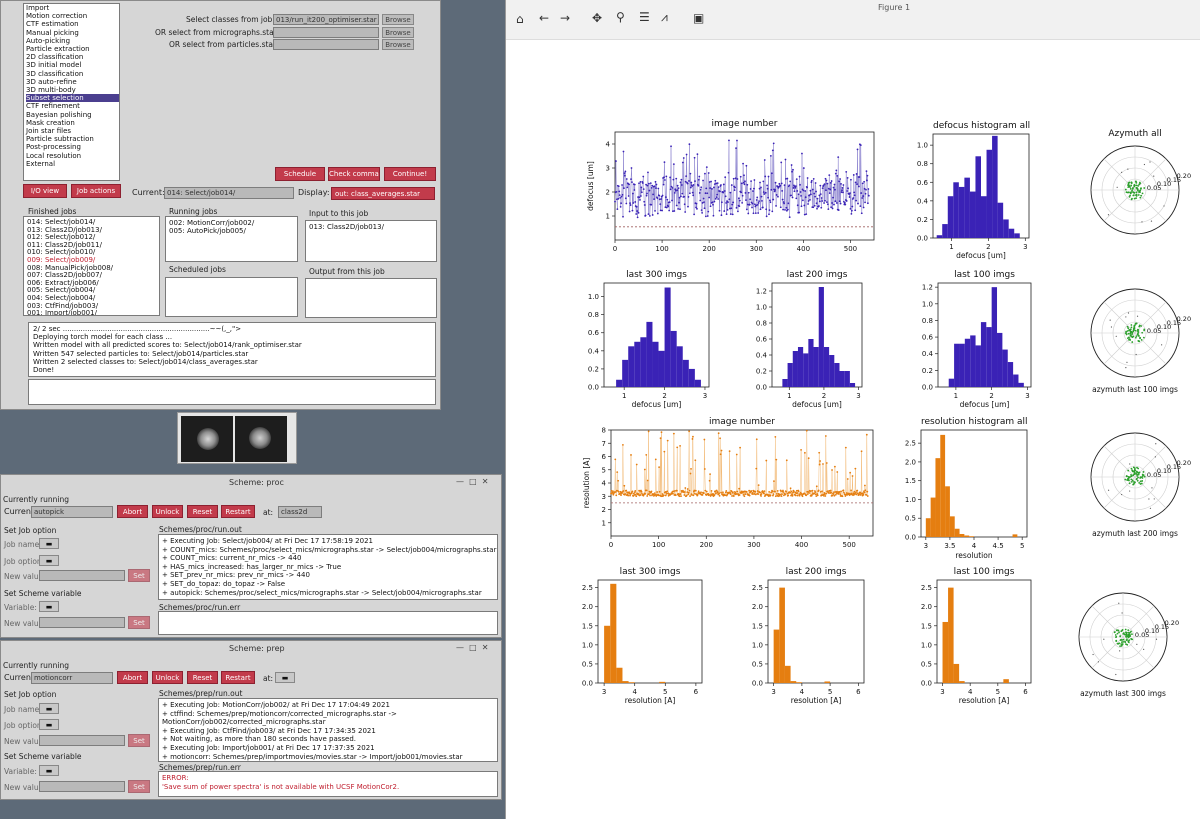 This screenshot has height=819, width=1200. What do you see at coordinates (72, 16) in the screenshot?
I see `list-item: Motion correction` at bounding box center [72, 16].